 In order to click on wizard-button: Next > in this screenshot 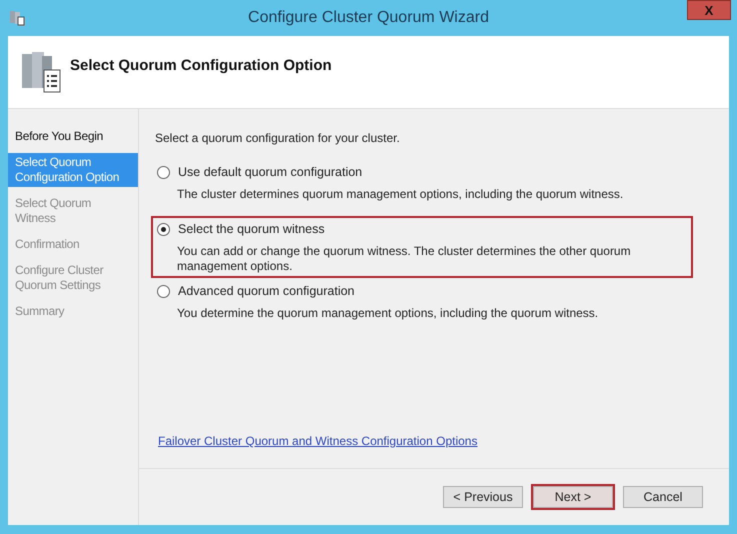, I will do `click(573, 497)`.